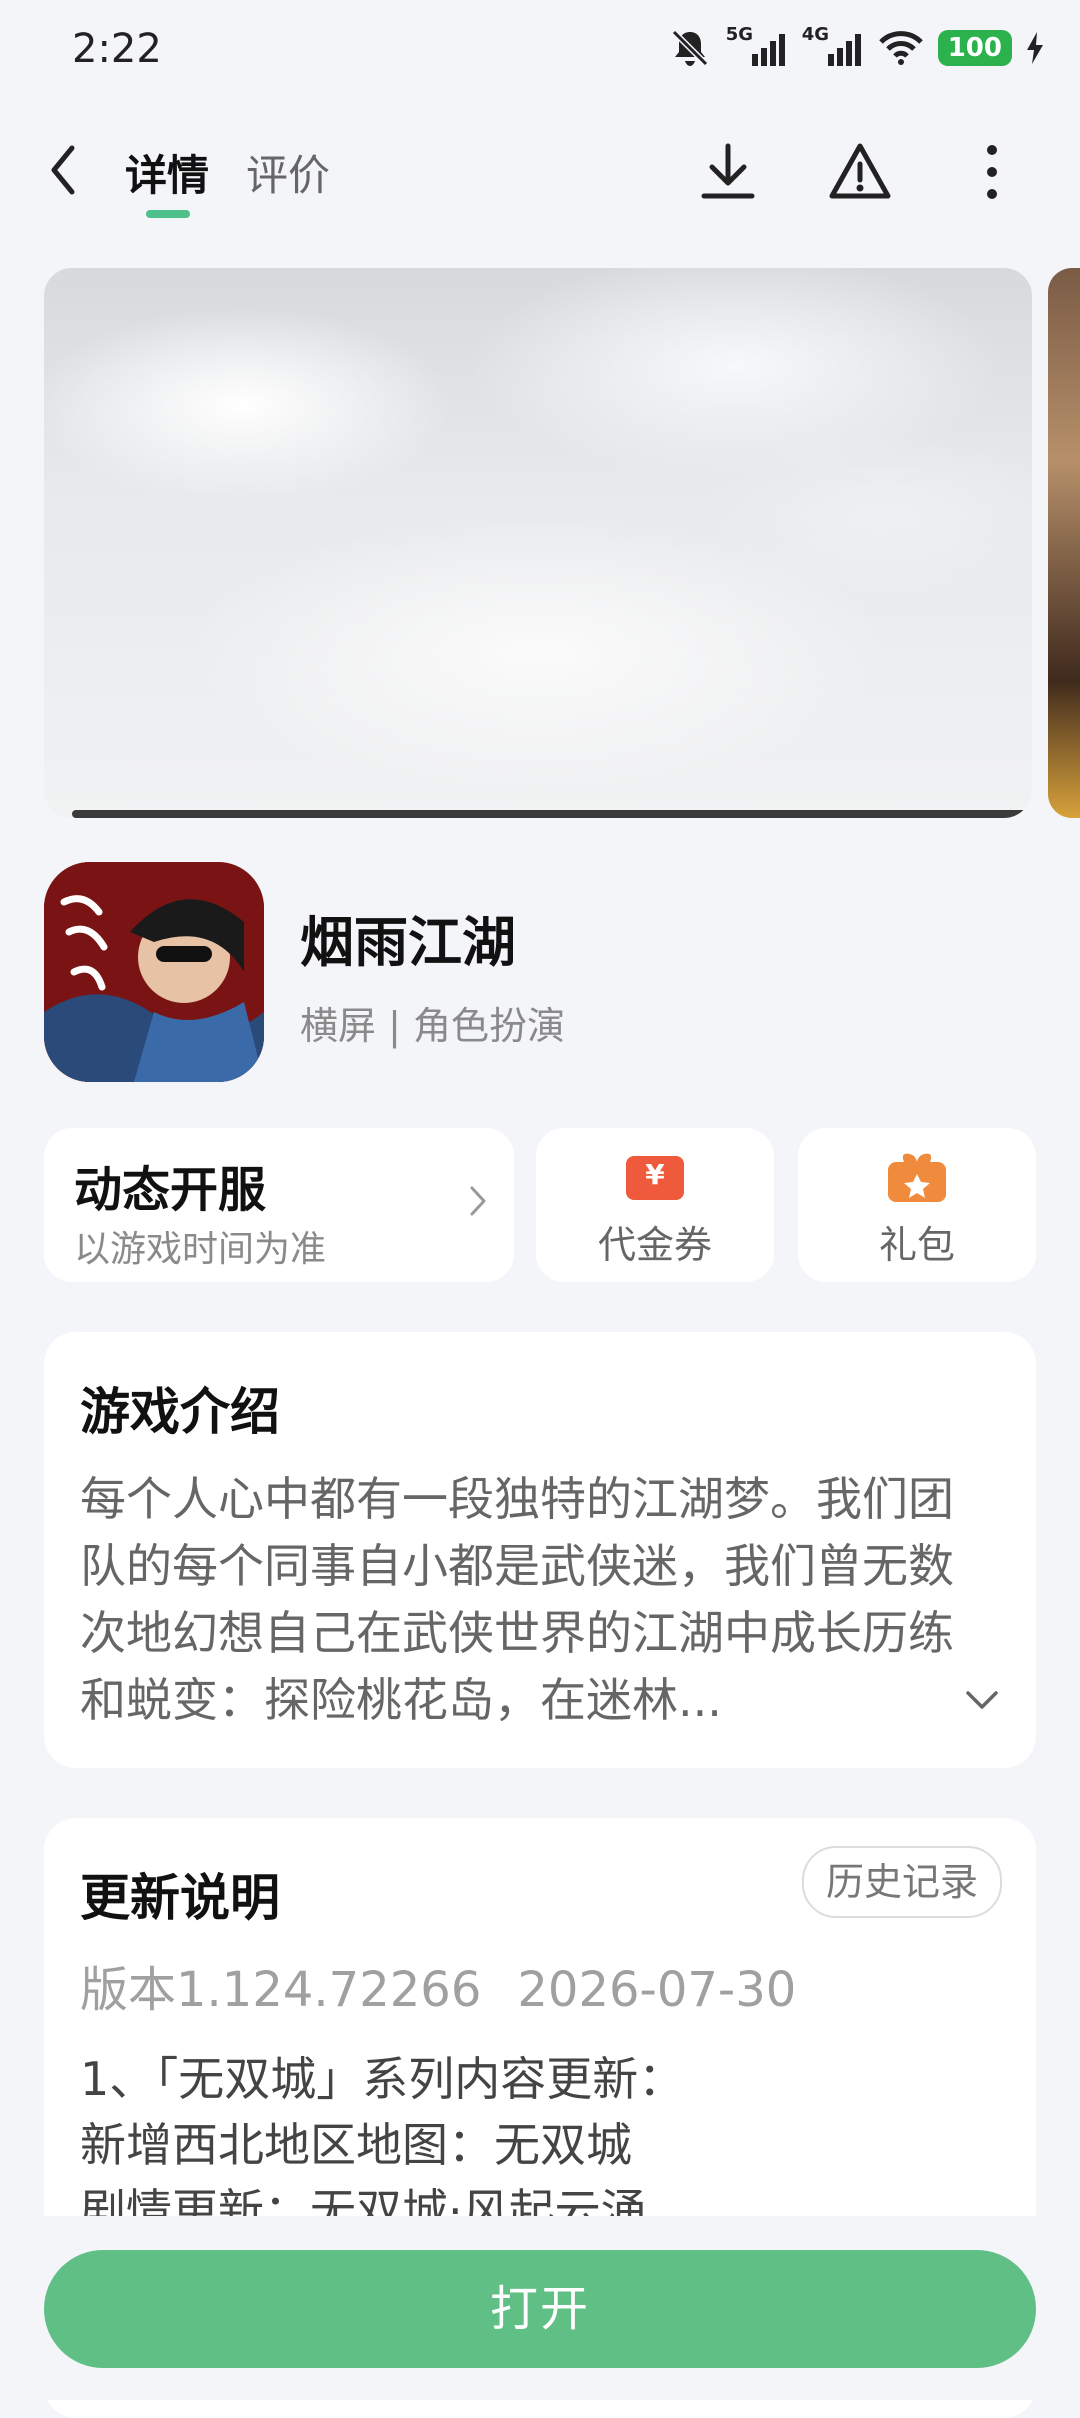  I want to click on history-button: 历史记录, so click(901, 1882).